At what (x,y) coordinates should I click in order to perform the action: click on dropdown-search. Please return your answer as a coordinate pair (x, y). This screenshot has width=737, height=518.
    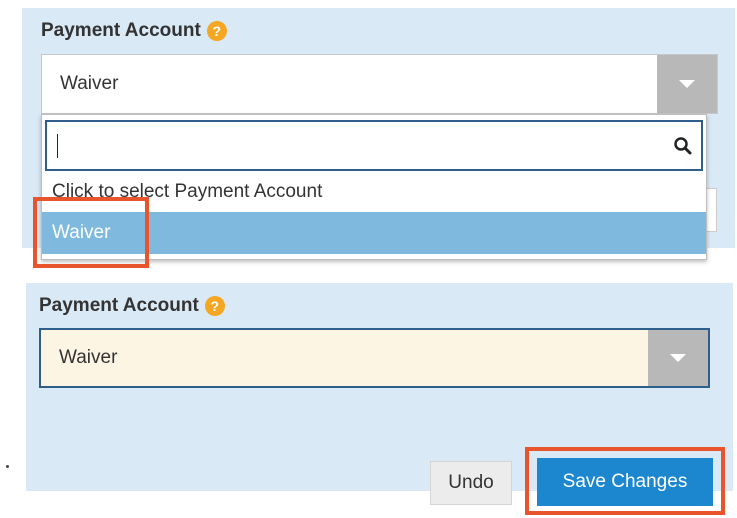
    Looking at the image, I should click on (374, 145).